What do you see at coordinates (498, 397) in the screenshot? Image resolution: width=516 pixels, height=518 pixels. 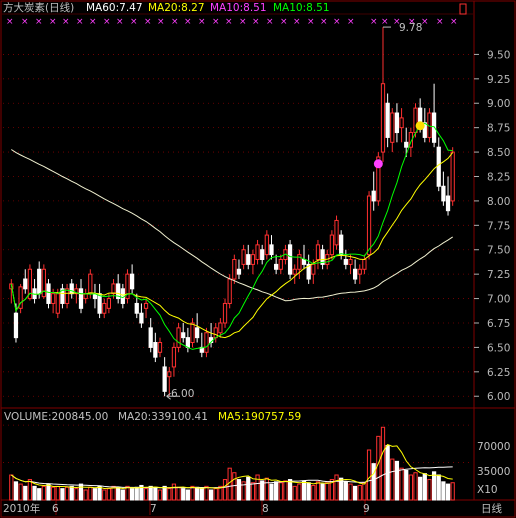 I see `price-tick-label: 6.00` at bounding box center [498, 397].